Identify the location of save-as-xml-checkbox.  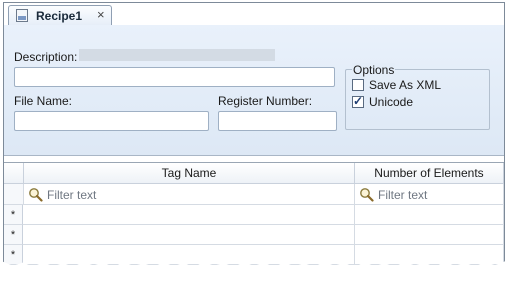
(358, 85).